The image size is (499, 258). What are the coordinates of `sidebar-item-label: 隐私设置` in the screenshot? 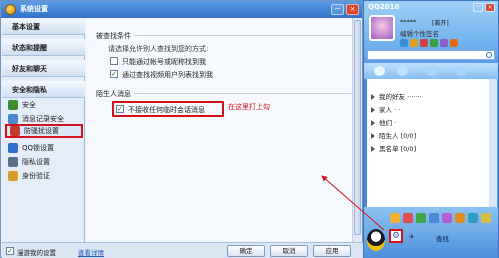 It's located at (36, 162).